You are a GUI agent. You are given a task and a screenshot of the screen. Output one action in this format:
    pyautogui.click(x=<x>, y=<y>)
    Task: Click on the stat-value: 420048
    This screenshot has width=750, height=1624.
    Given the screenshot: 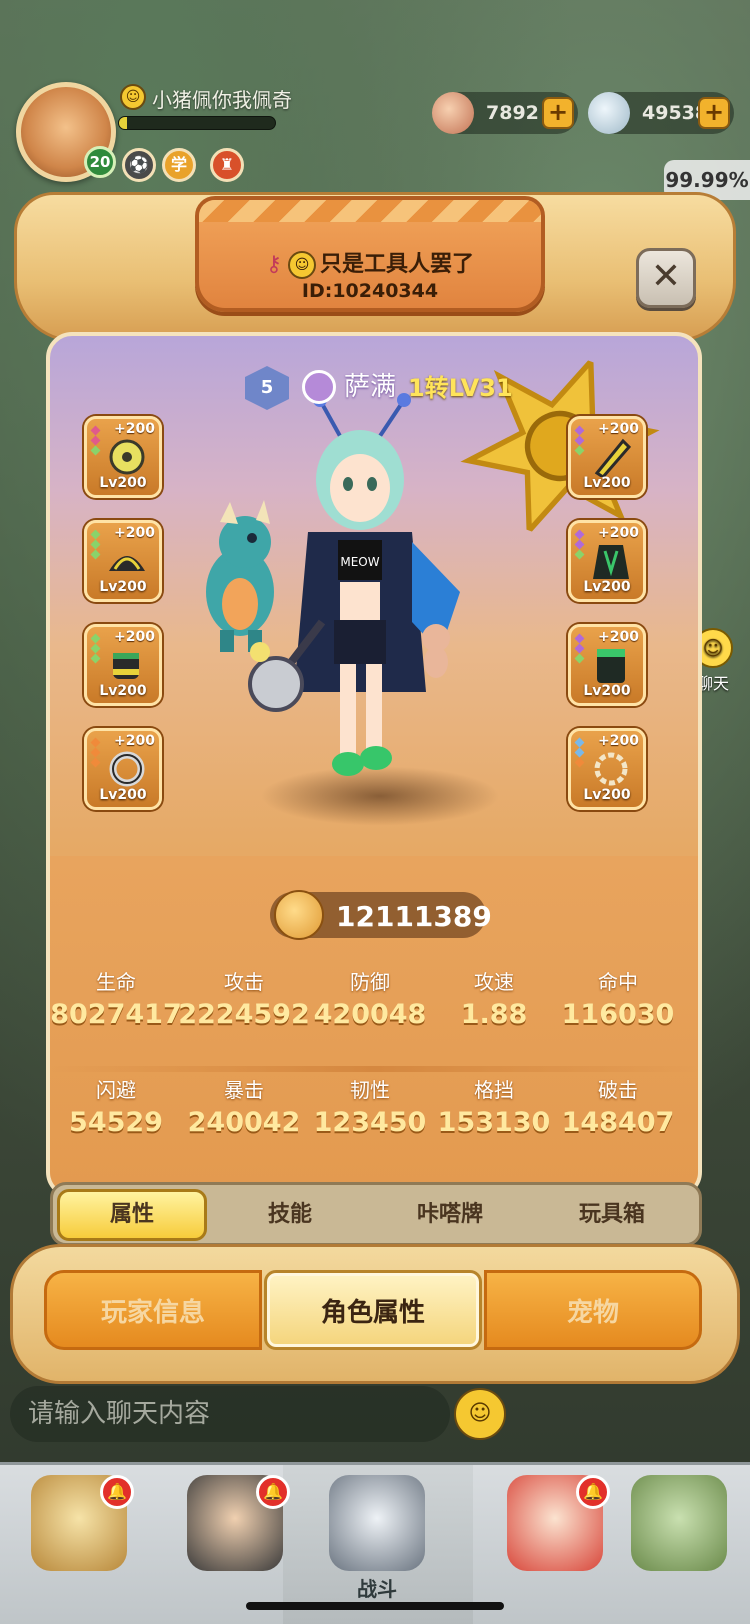 What is the action you would take?
    pyautogui.click(x=370, y=1014)
    